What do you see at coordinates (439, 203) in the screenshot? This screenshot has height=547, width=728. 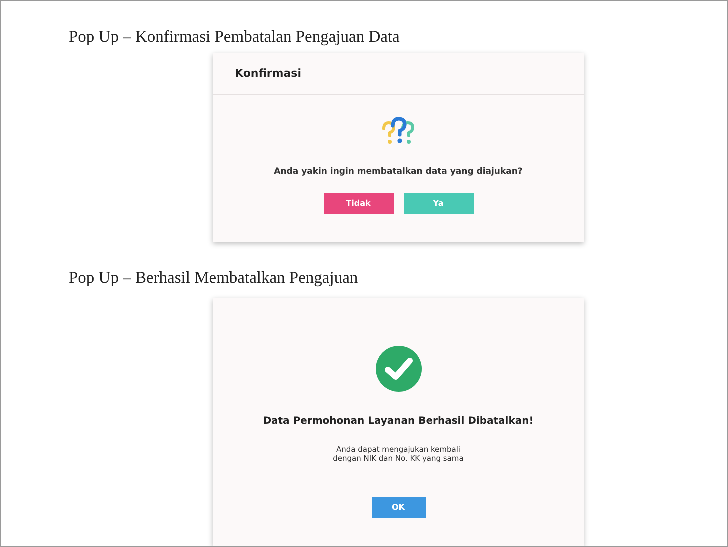 I see `confirm-button: Ya` at bounding box center [439, 203].